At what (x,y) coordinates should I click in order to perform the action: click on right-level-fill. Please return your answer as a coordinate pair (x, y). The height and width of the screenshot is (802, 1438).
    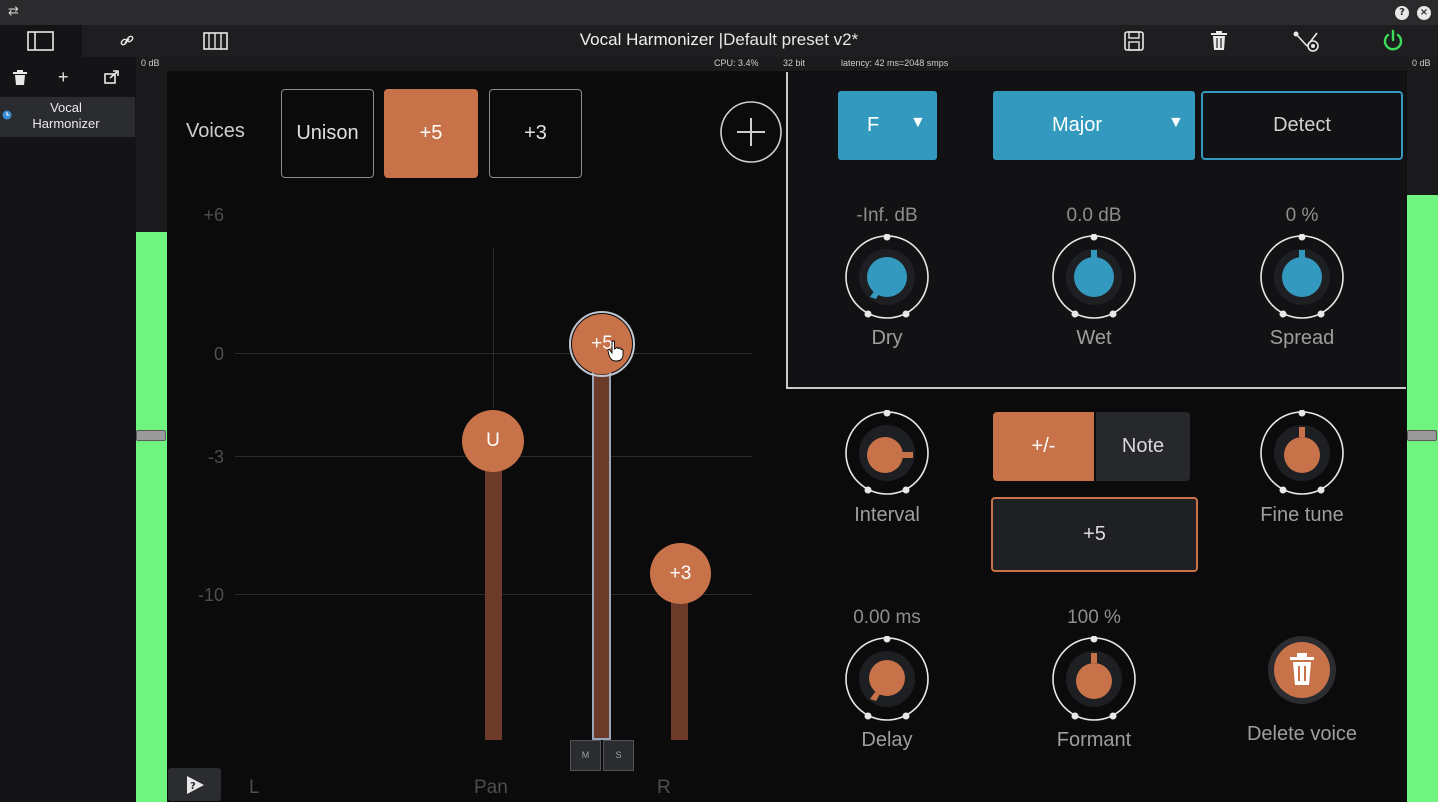
    Looking at the image, I should click on (1422, 498).